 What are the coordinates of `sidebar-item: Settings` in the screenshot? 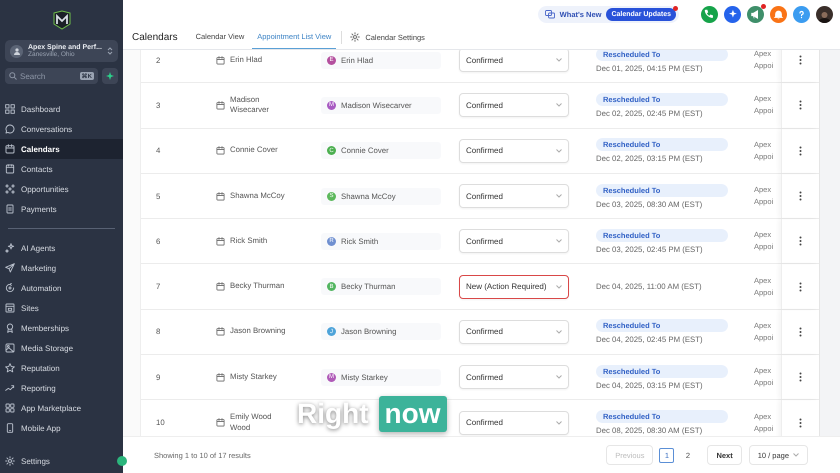 It's located at (56, 461).